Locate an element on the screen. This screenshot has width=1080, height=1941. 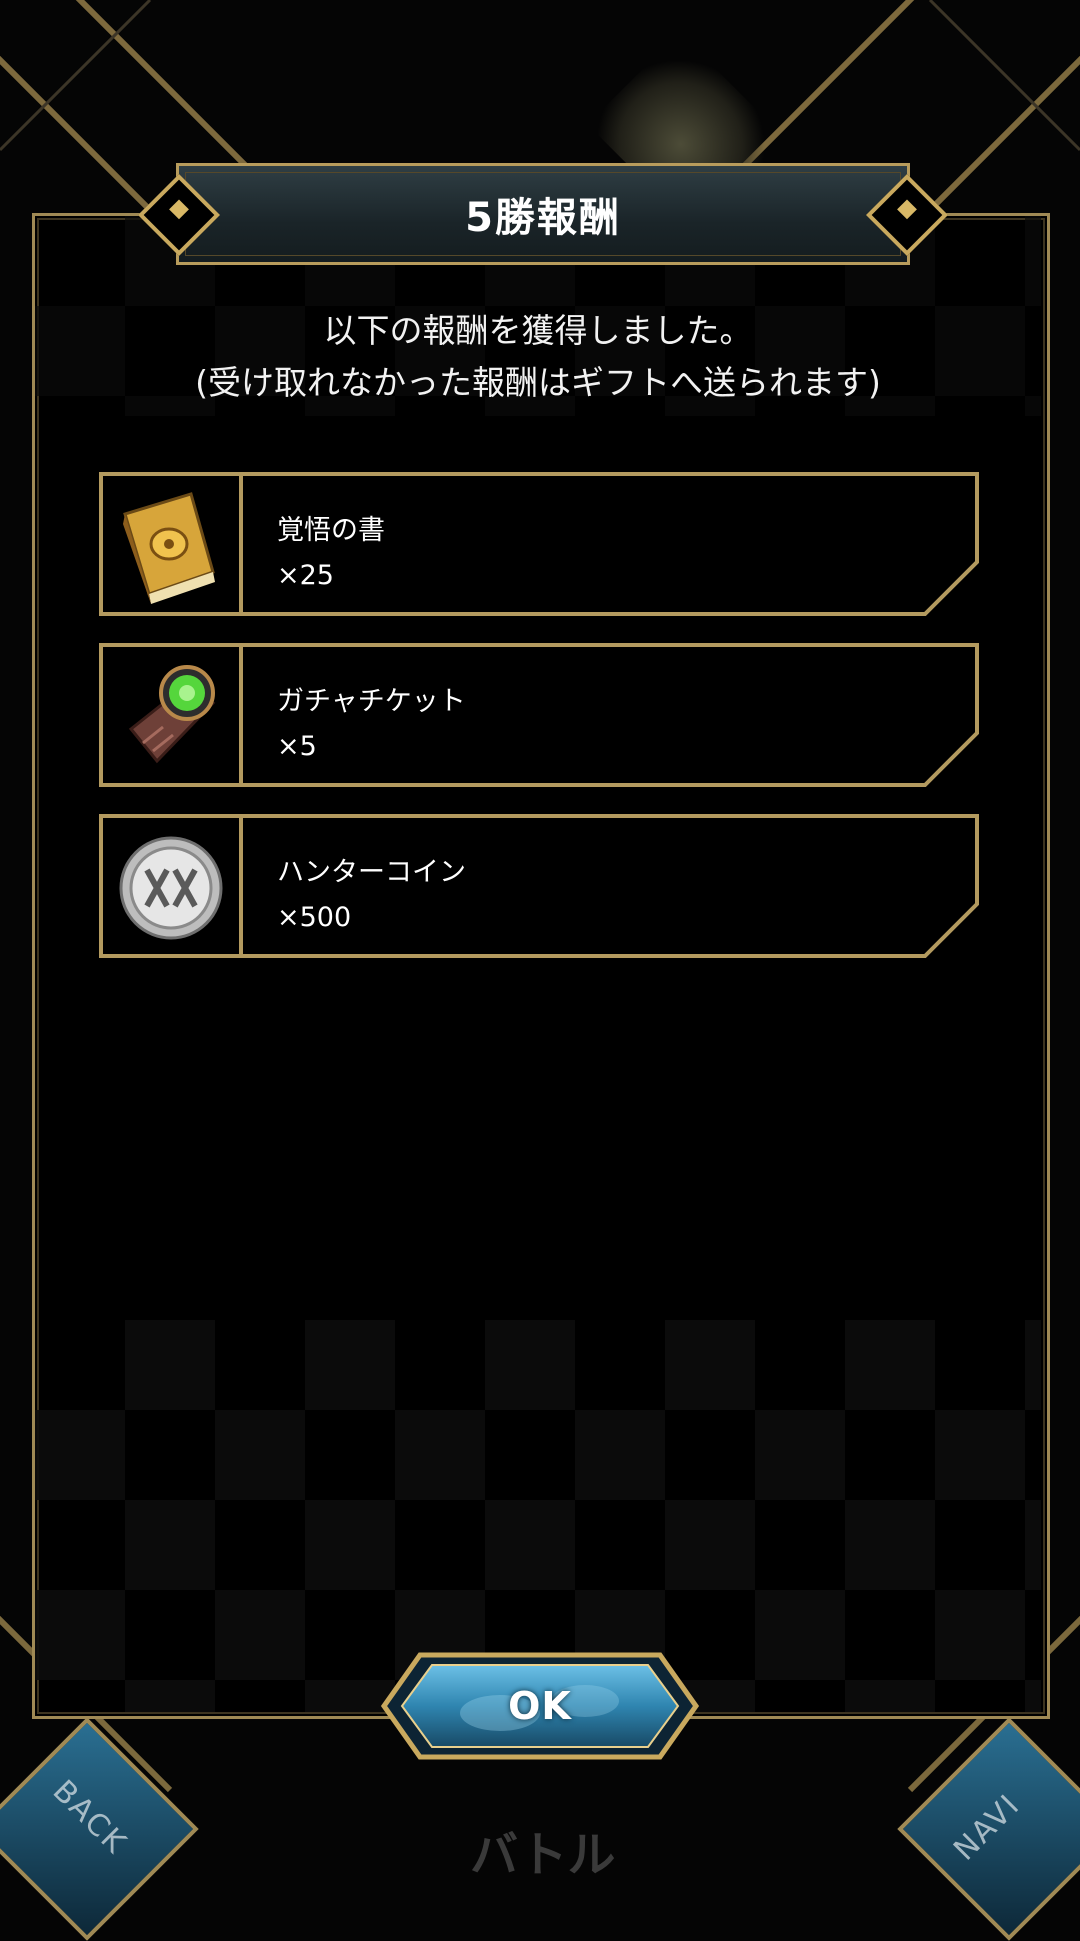
reward-quantity: ×5 is located at coordinates (297, 746).